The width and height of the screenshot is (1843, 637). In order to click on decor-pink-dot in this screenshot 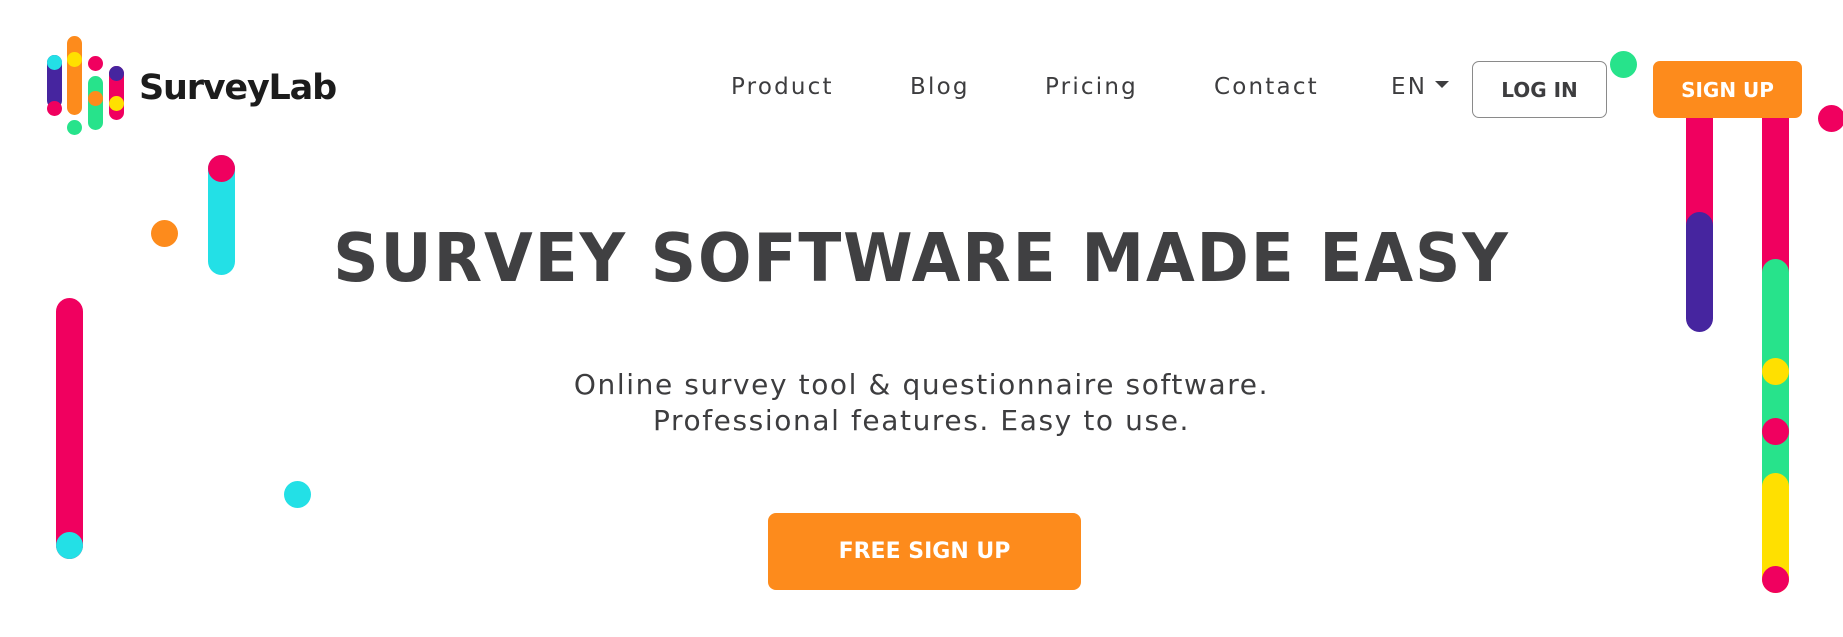, I will do `click(1830, 118)`.